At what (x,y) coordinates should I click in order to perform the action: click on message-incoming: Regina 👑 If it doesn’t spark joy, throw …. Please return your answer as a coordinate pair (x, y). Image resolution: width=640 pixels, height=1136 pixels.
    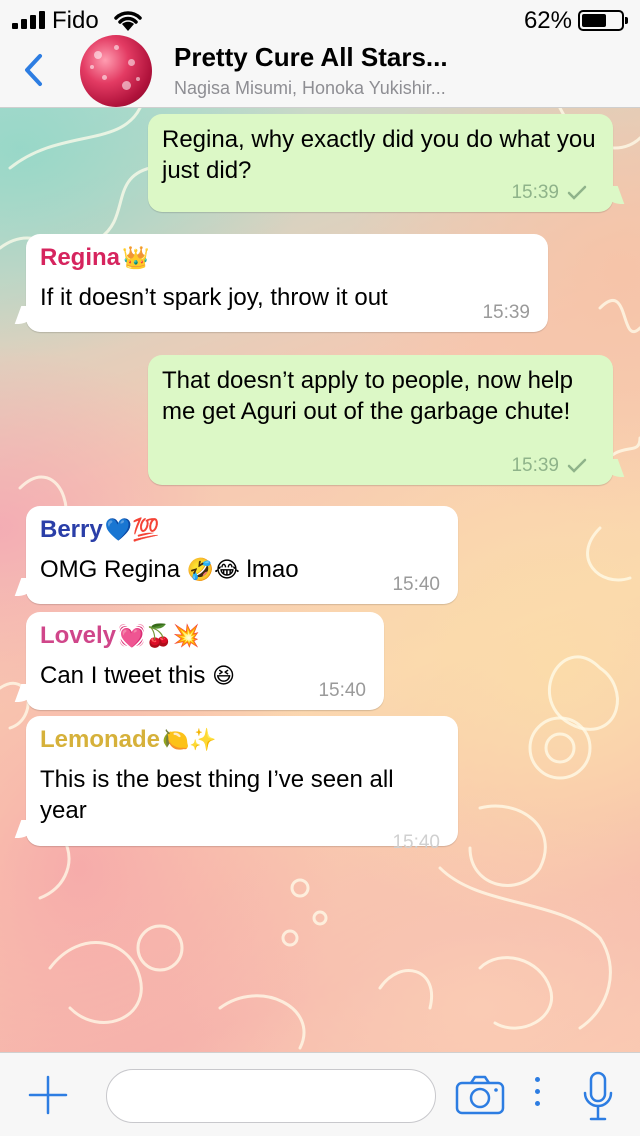
    Looking at the image, I should click on (287, 283).